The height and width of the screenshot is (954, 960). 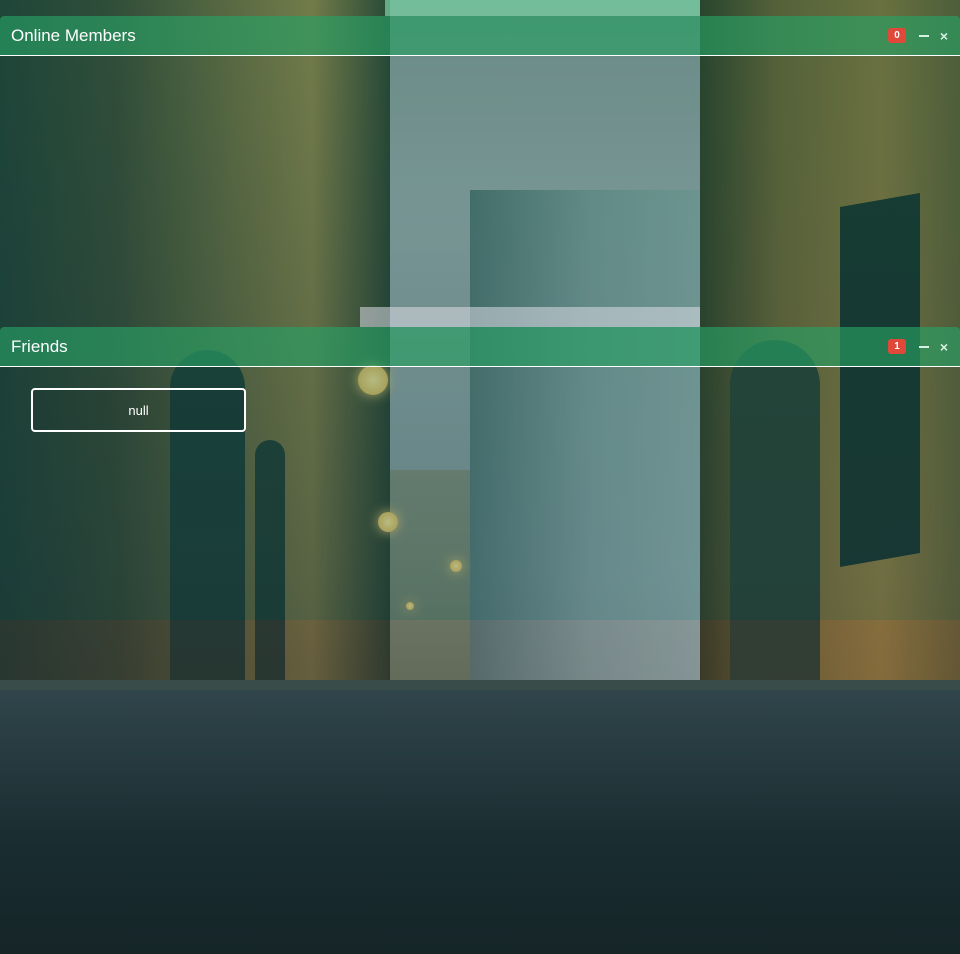 I want to click on count-badge: 0, so click(x=897, y=35).